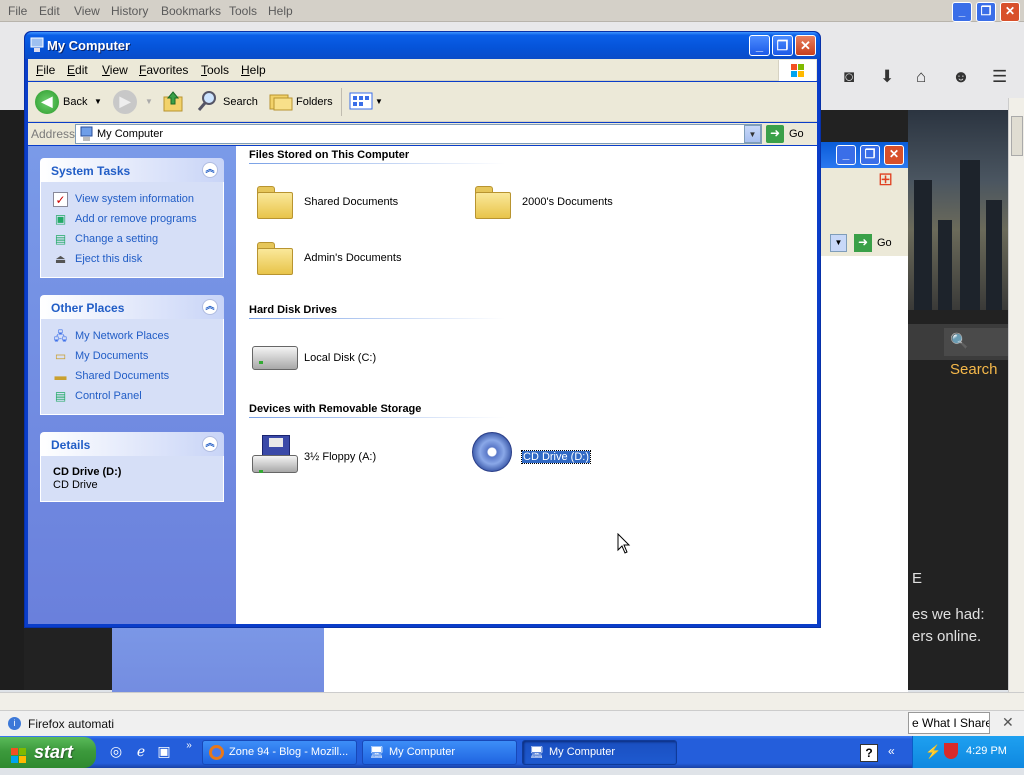 The image size is (1024, 775). I want to click on firefox-close-button: ✕, so click(1010, 12).